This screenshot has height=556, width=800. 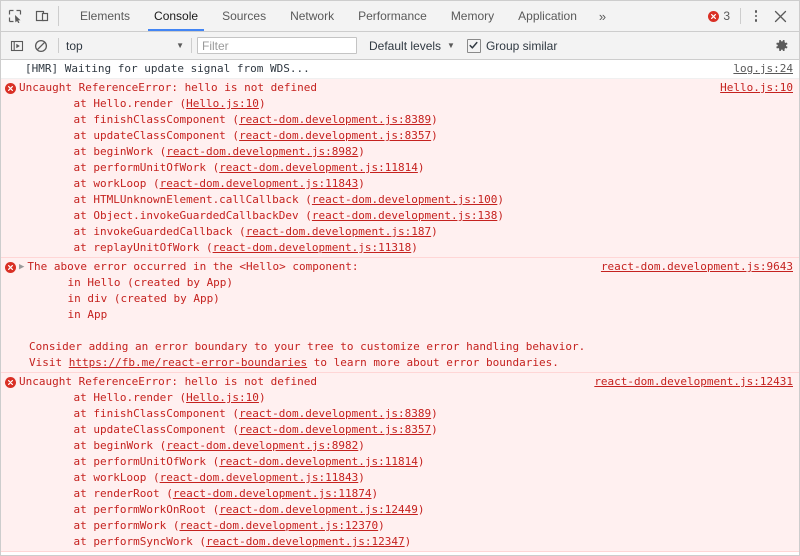 I want to click on inspect-element-icon, so click(x=14, y=16).